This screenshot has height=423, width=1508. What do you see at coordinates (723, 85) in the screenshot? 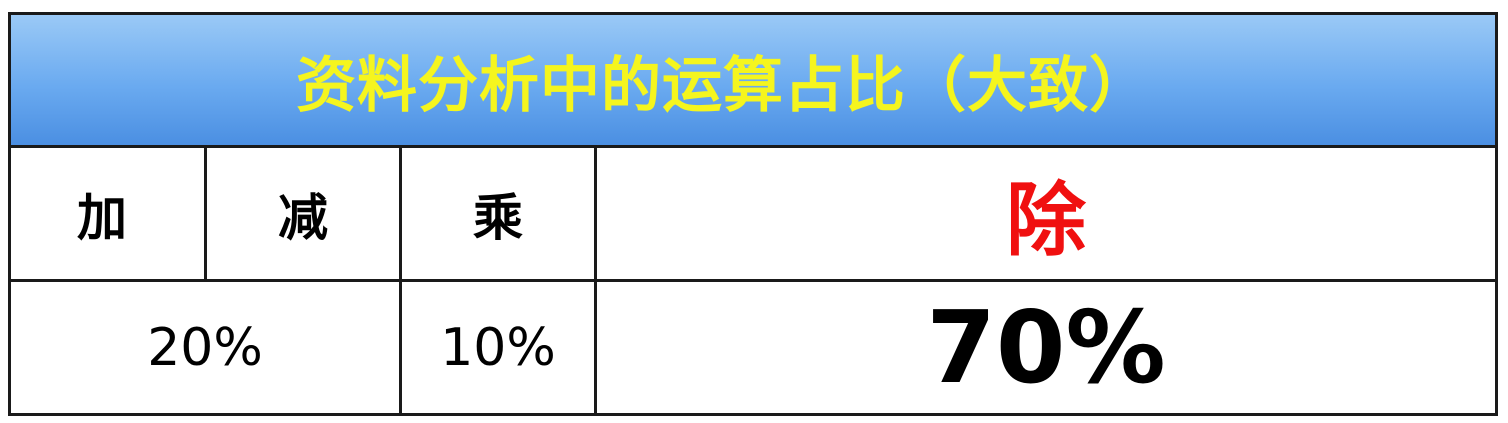
I see `table-title: 资料分析中的运算占比（大致）` at bounding box center [723, 85].